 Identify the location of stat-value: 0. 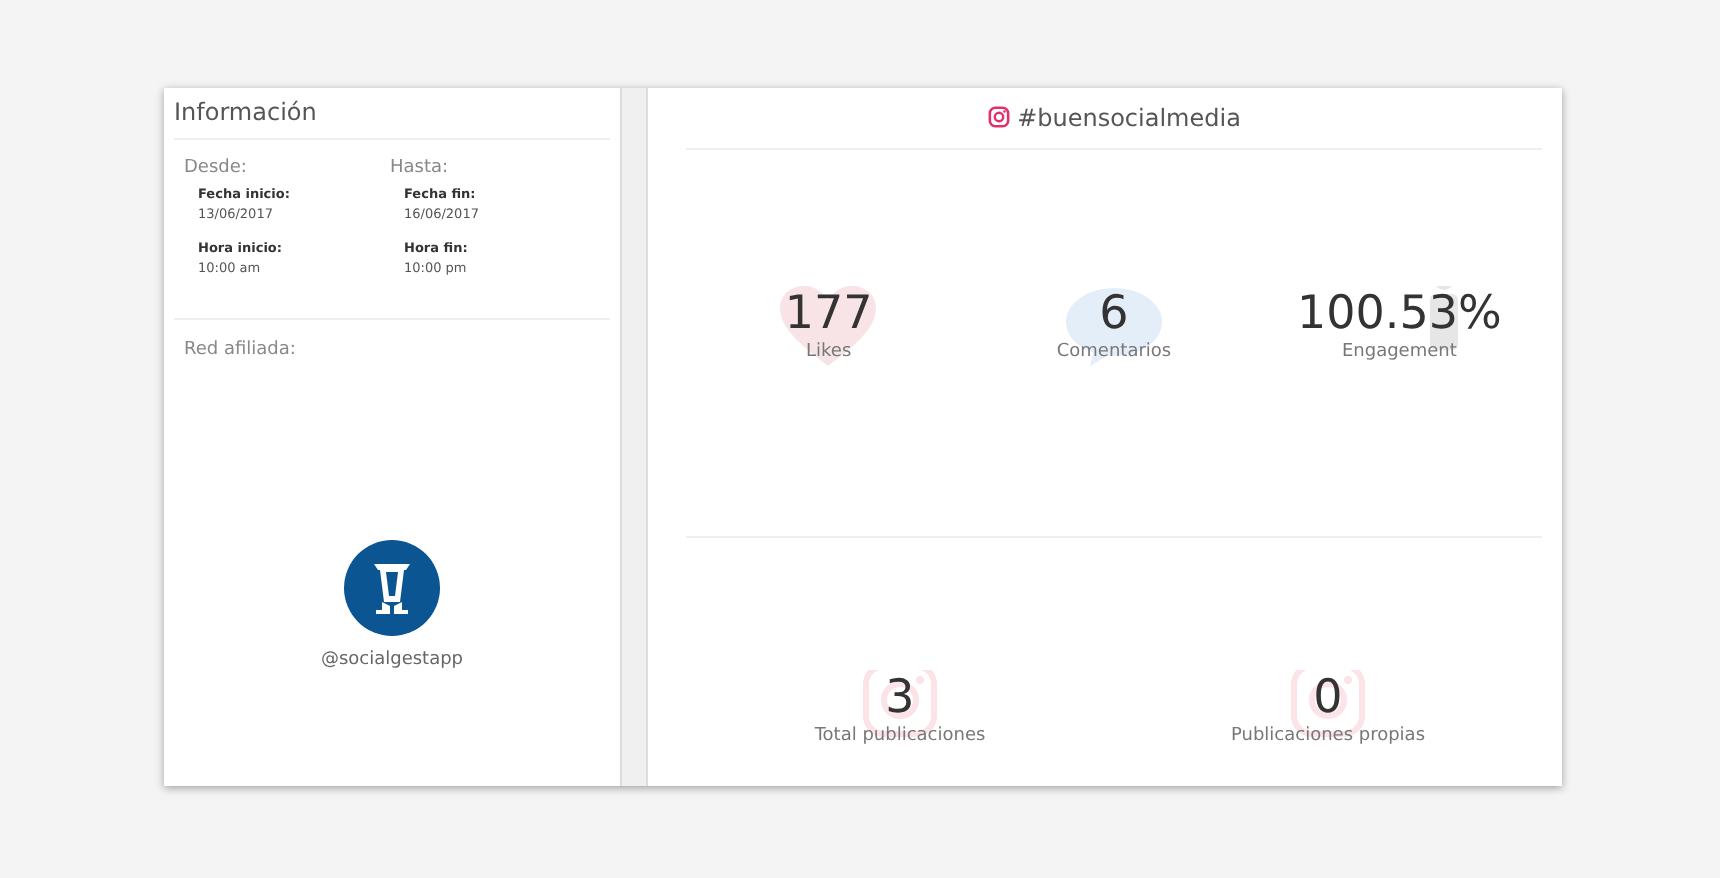
(1328, 698).